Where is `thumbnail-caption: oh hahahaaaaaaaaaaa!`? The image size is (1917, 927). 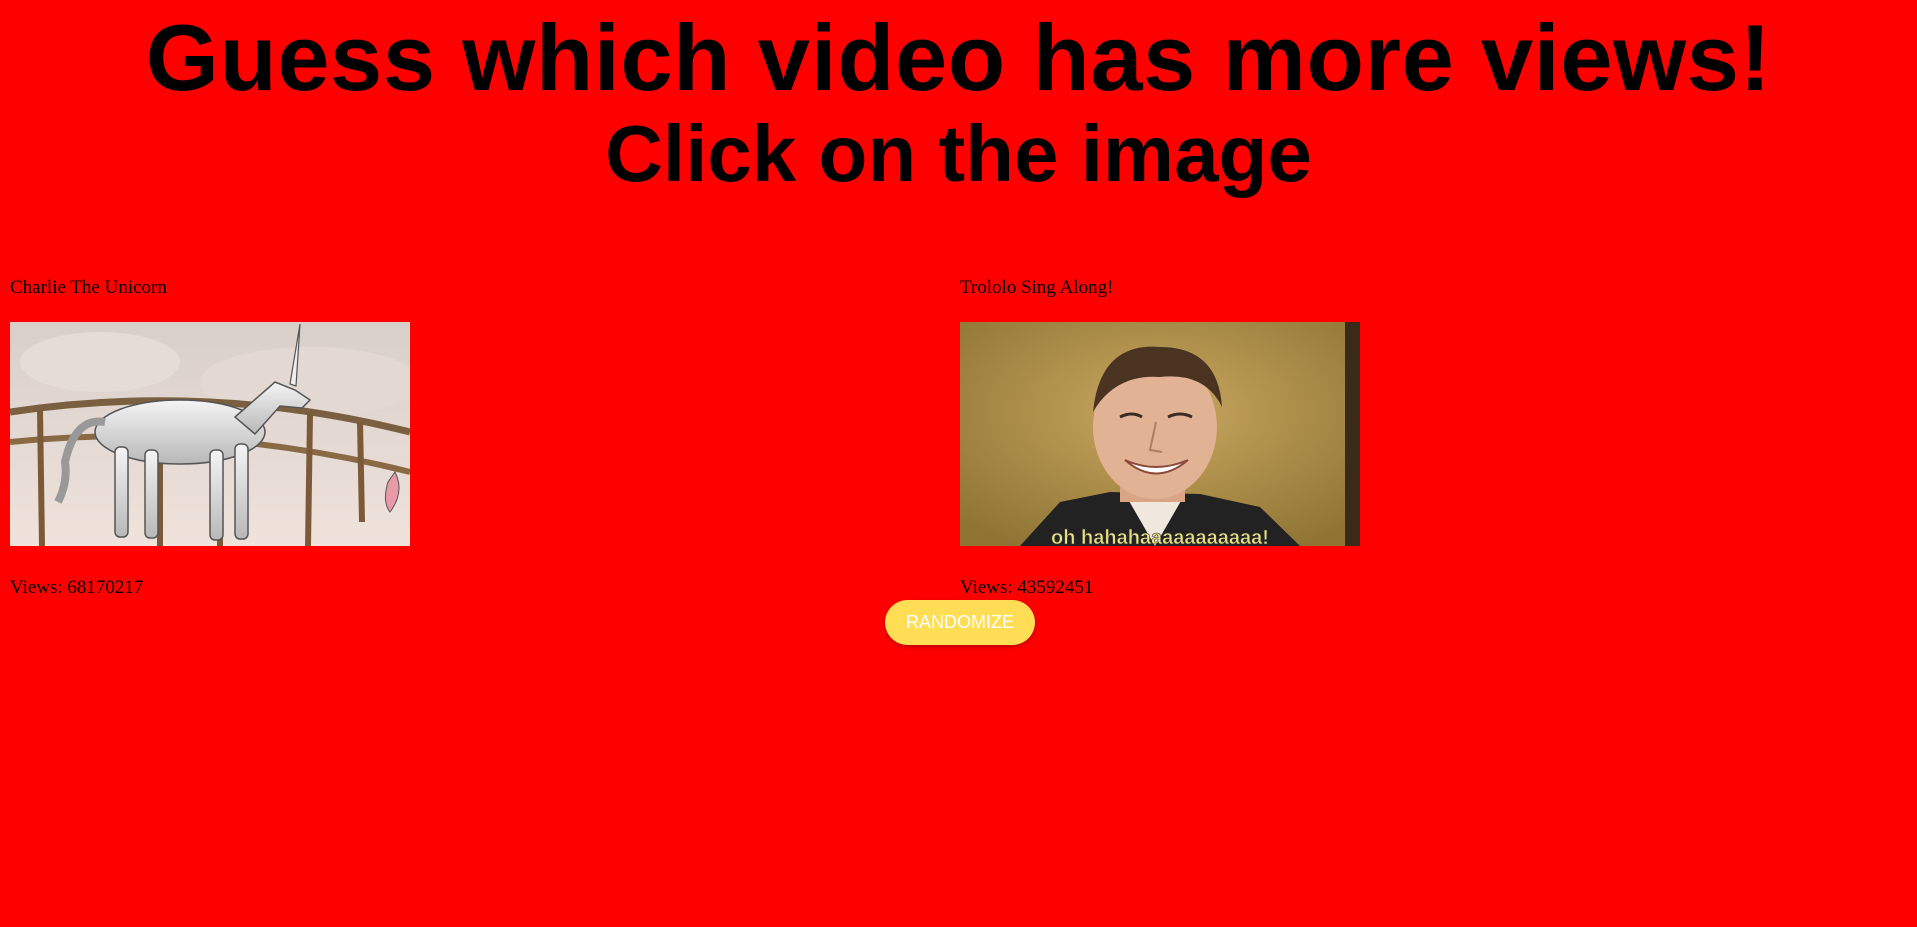
thumbnail-caption: oh hahahaaaaaaaaaaa! is located at coordinates (1160, 536).